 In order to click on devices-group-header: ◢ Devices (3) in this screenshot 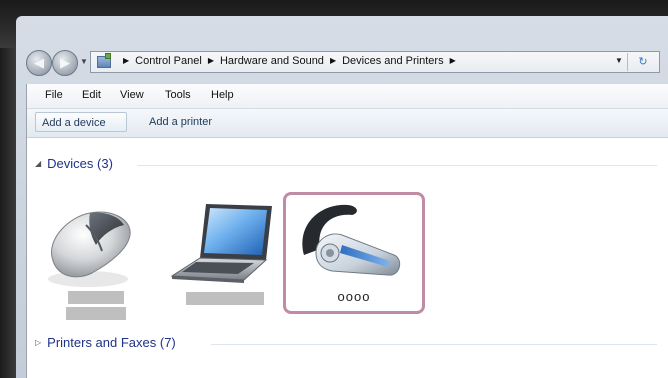, I will do `click(74, 163)`.